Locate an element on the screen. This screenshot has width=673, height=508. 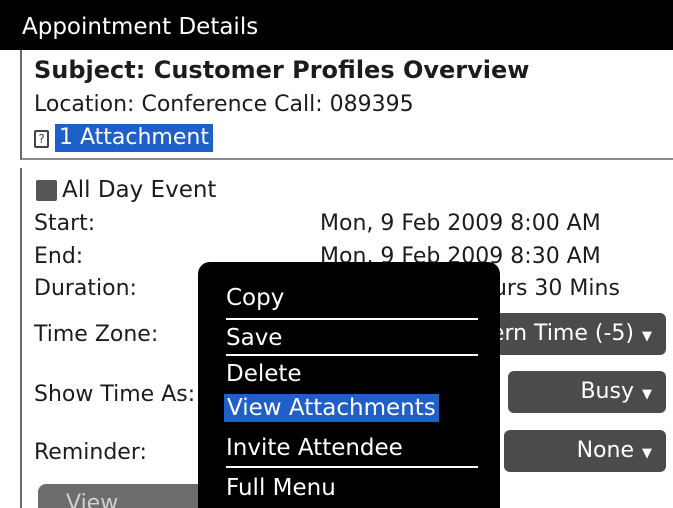
menu-item-full-menu: Full Menu is located at coordinates (281, 488).